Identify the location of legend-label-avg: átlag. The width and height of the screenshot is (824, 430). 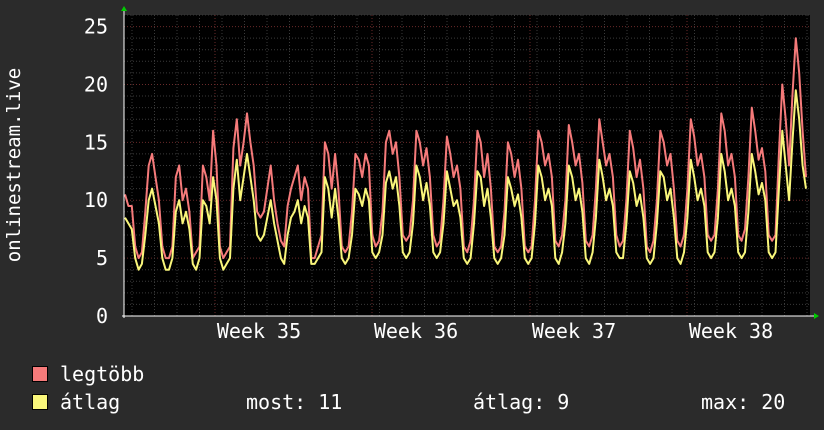
(90, 402).